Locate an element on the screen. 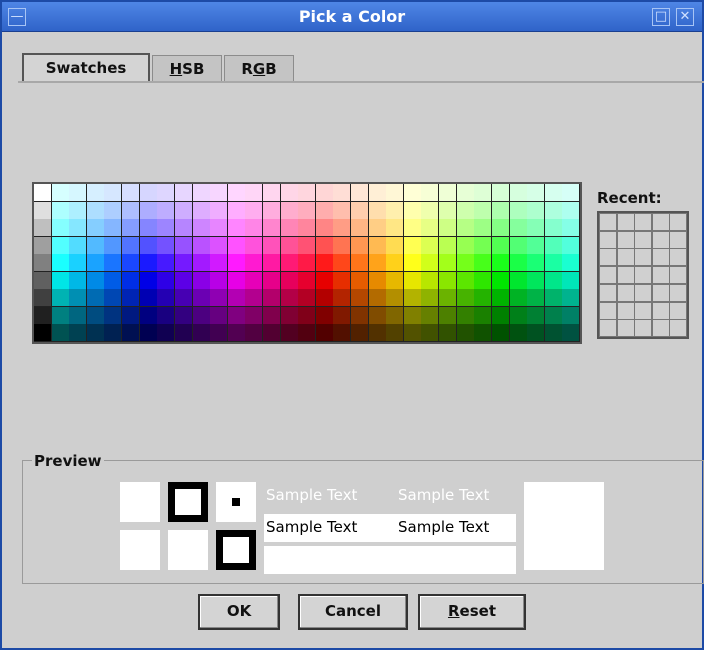 The image size is (704, 650). maximize-icon: □ is located at coordinates (661, 17).